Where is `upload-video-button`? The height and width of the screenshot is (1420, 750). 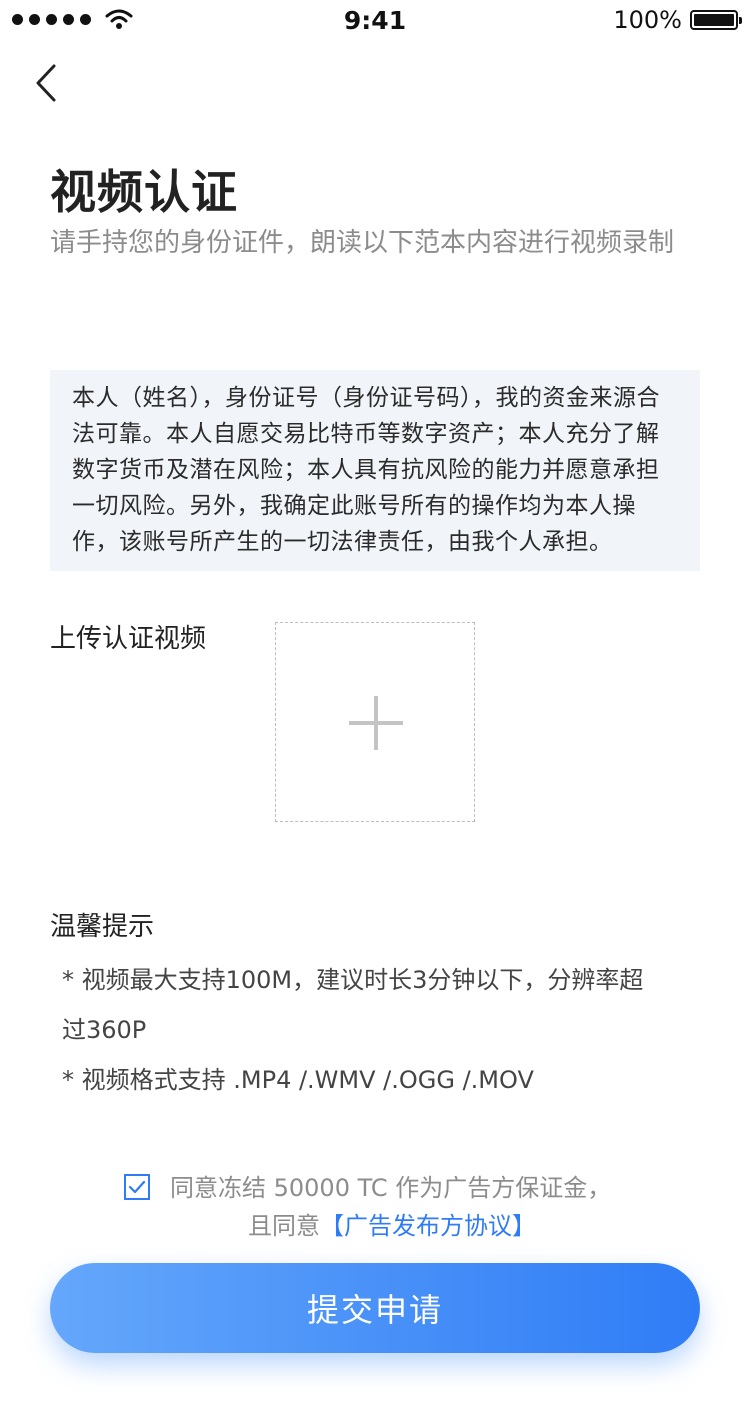
upload-video-button is located at coordinates (375, 722).